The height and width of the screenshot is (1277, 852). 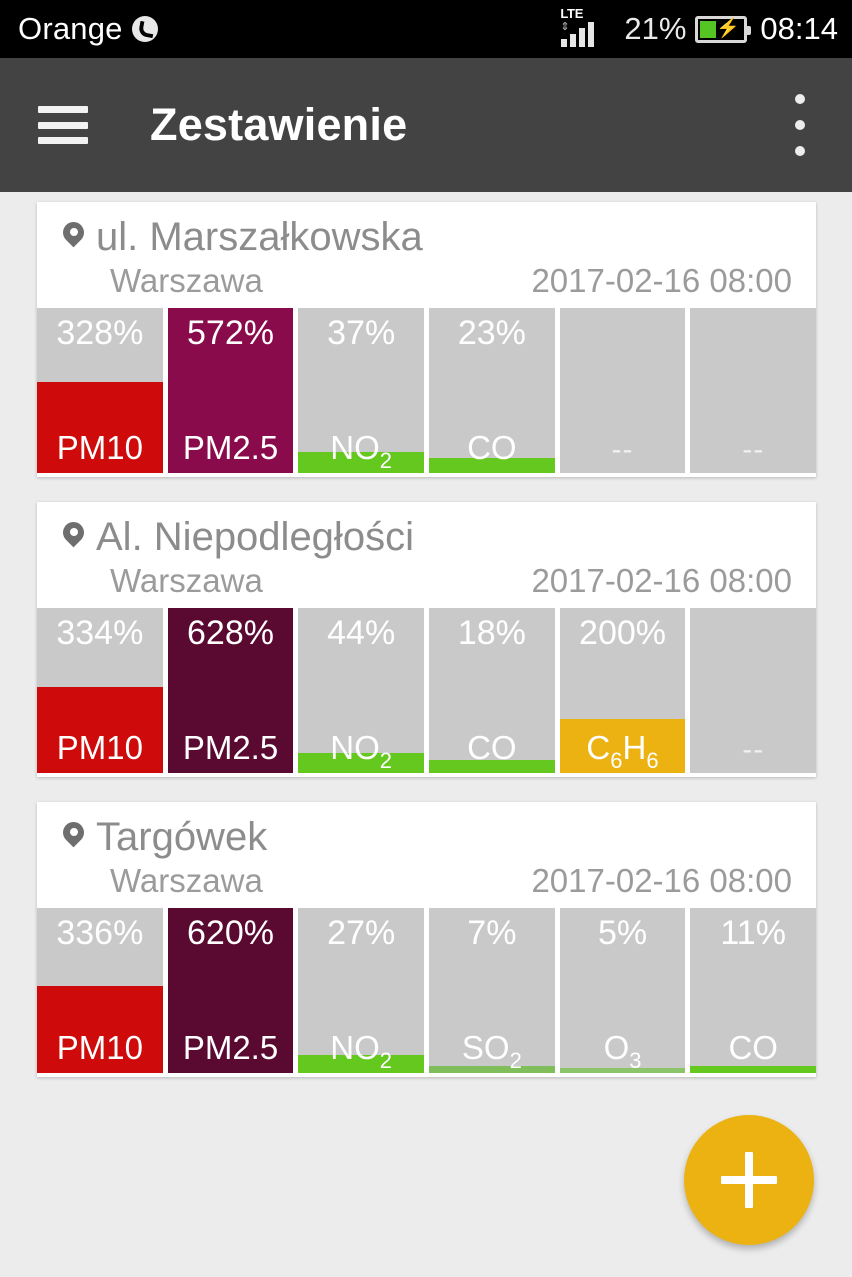 What do you see at coordinates (622, 933) in the screenshot?
I see `measurement-value: 5%` at bounding box center [622, 933].